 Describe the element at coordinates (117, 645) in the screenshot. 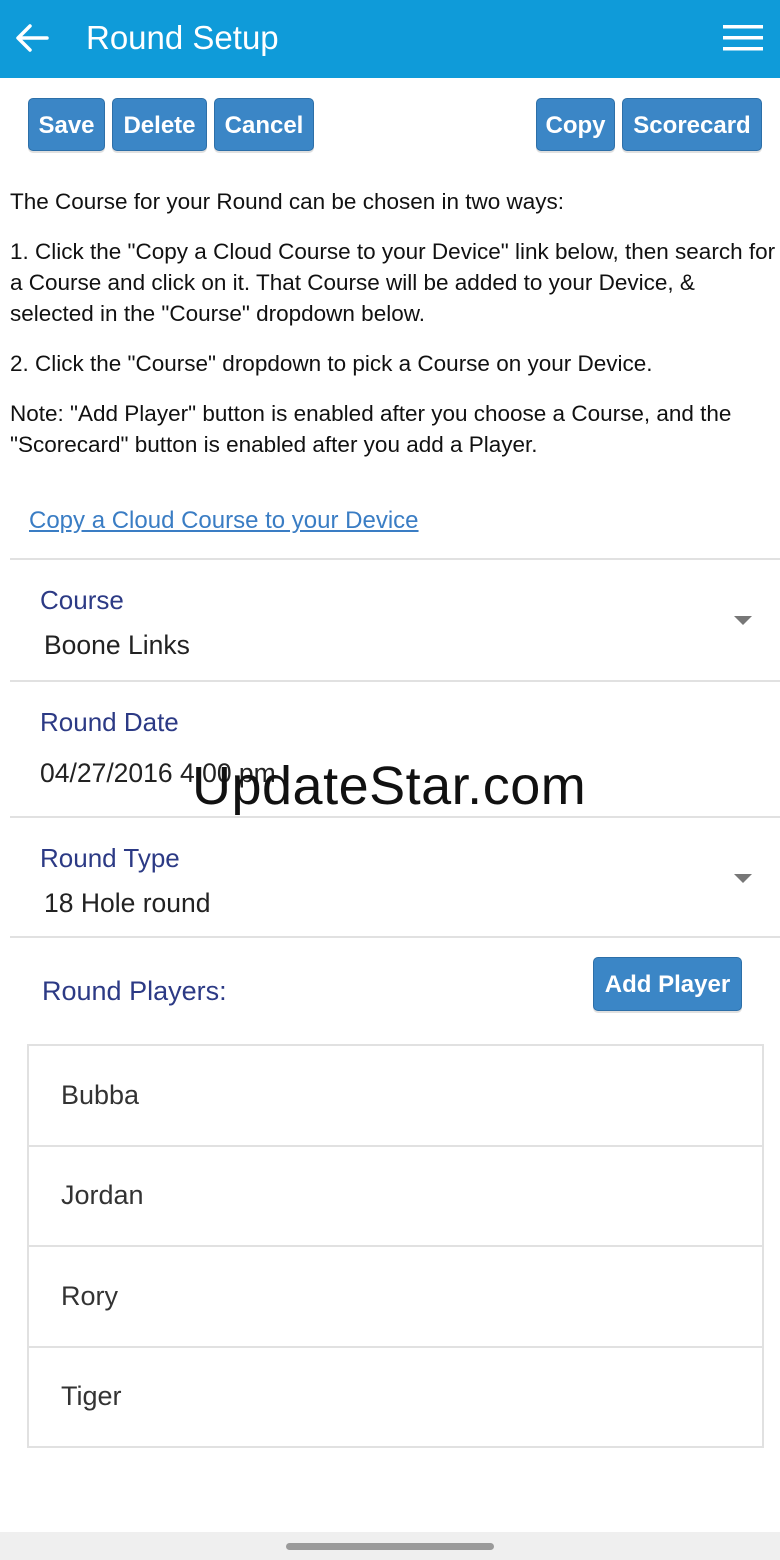

I see `course-value: Boone Links` at that location.